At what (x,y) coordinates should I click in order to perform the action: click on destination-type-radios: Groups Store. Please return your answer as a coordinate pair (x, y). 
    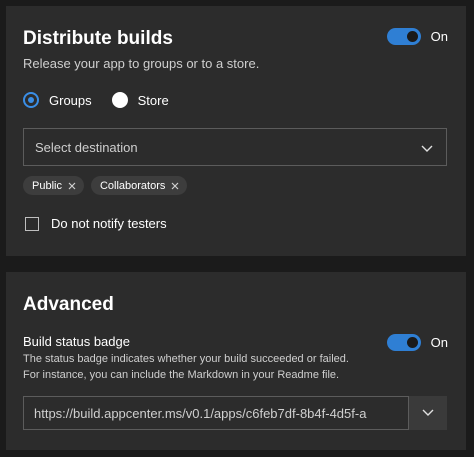
    Looking at the image, I should click on (106, 100).